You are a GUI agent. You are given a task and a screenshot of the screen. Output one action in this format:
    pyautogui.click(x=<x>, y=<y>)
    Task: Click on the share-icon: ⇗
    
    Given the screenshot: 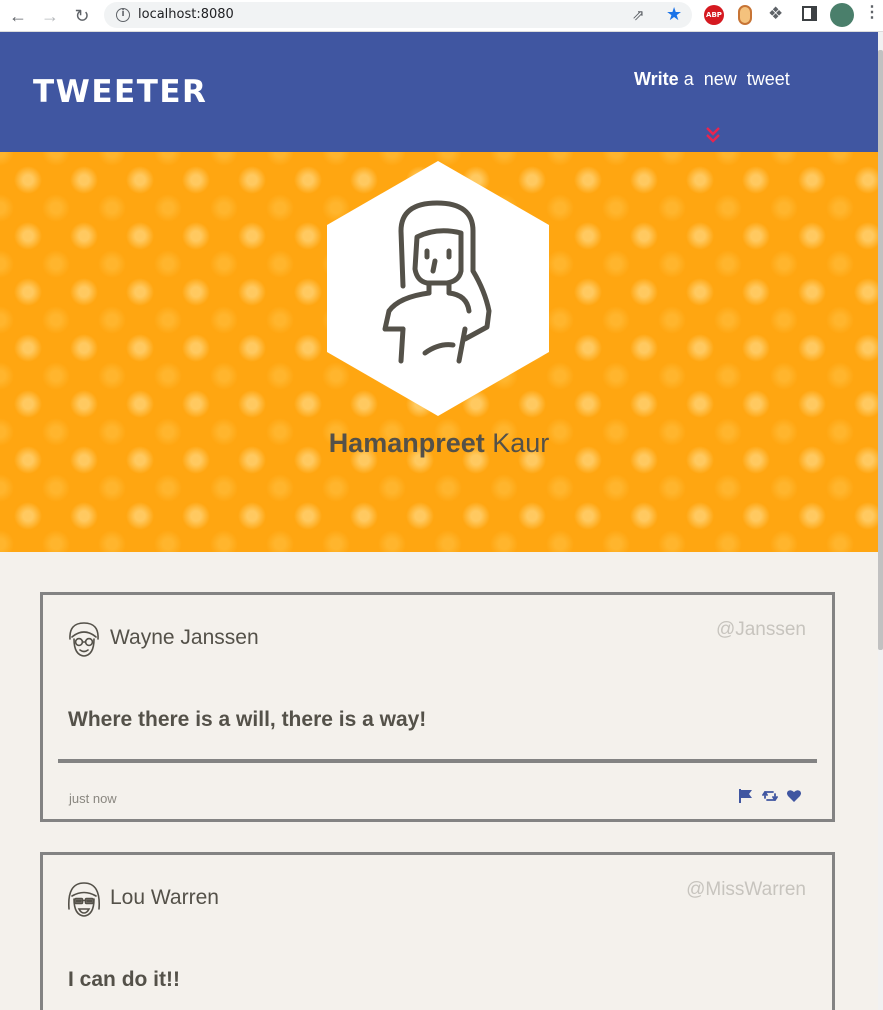 What is the action you would take?
    pyautogui.click(x=638, y=15)
    